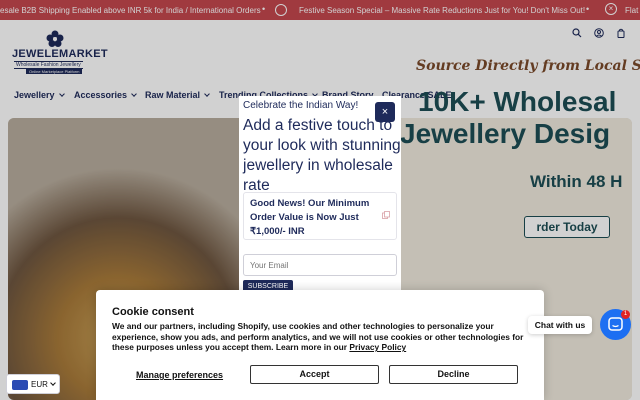 The width and height of the screenshot is (640, 400). What do you see at coordinates (301, 105) in the screenshot?
I see `popup-heading: Celebrate the Indian Way!` at bounding box center [301, 105].